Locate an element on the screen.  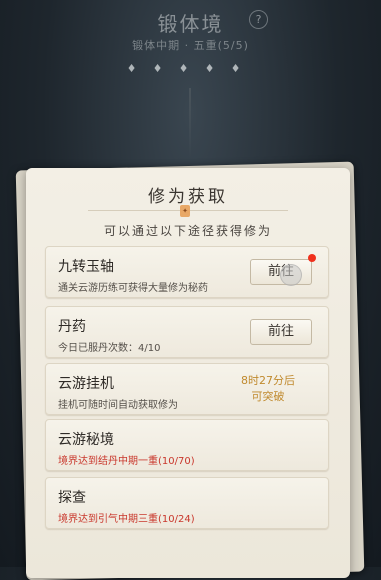
source-name: 云游挂机 is located at coordinates (86, 384).